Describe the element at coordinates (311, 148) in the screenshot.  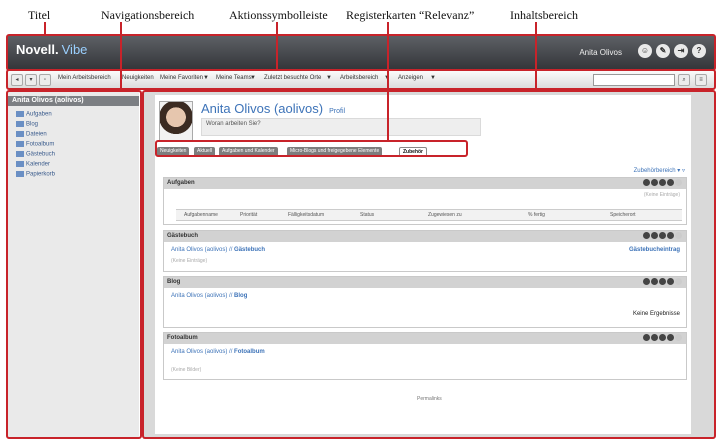
I see `highlight-tabs` at that location.